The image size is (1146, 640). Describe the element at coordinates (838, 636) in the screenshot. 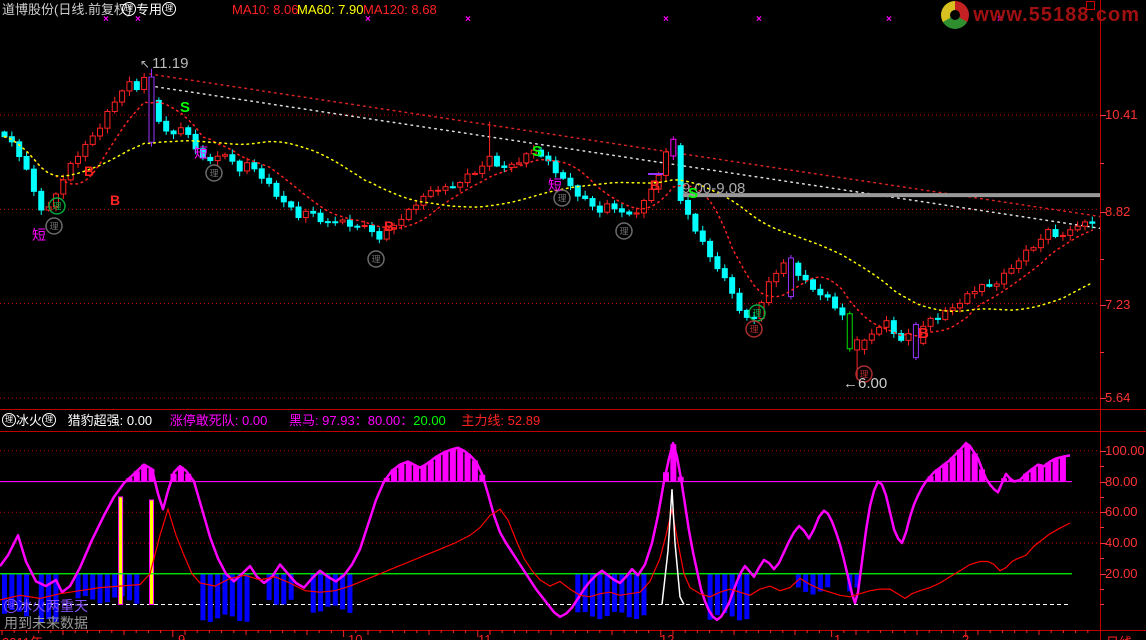

I see `month-label: 1` at that location.